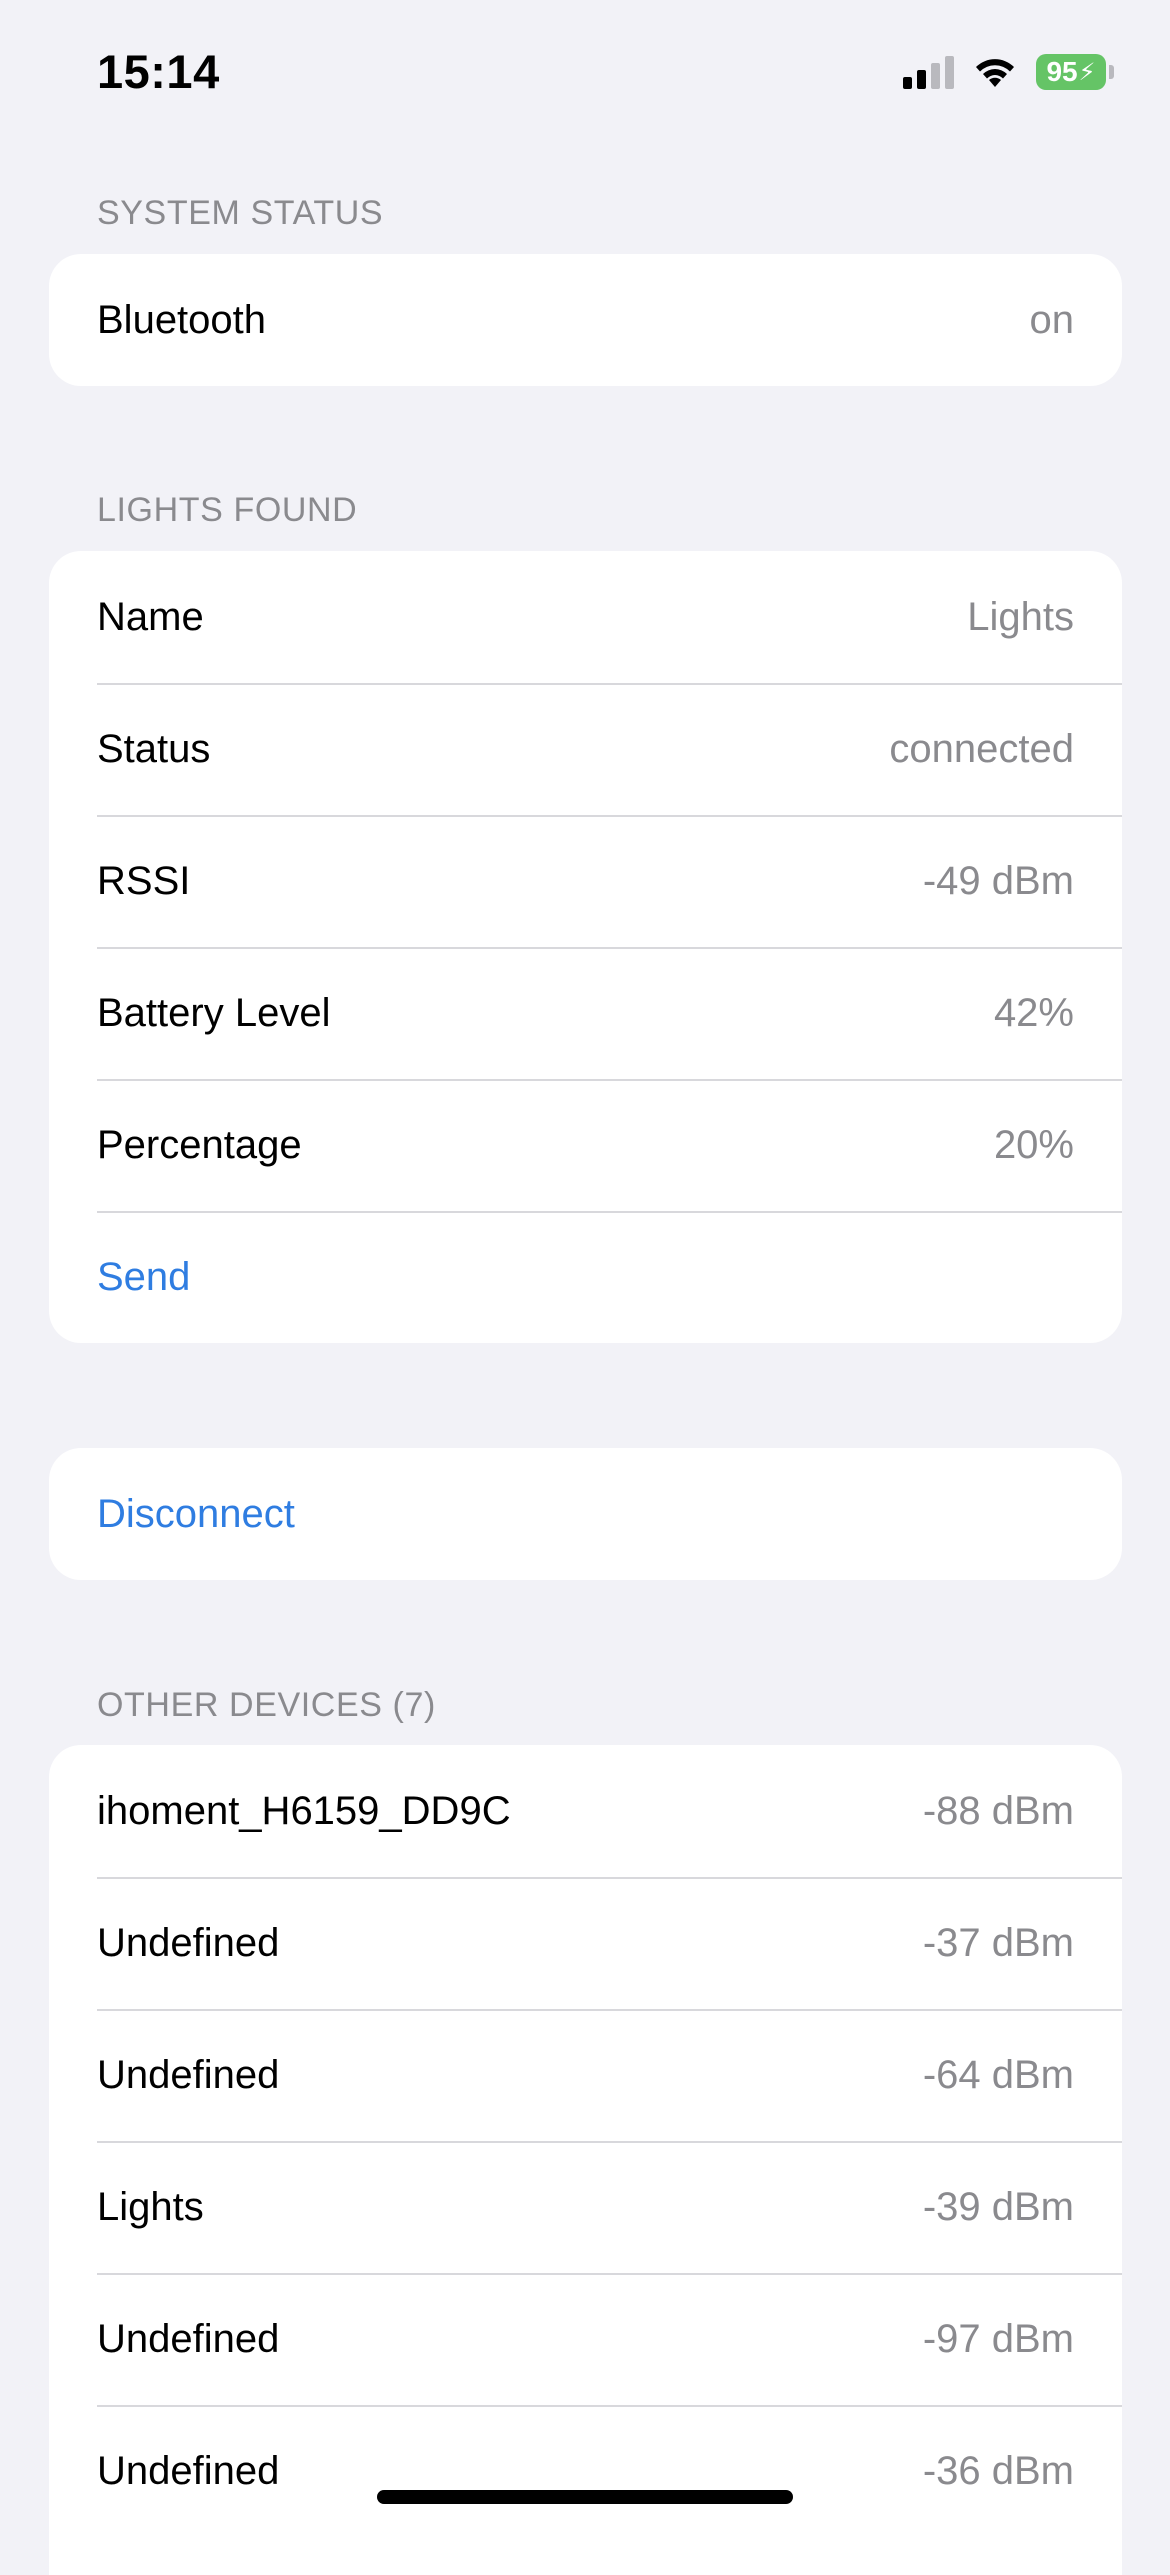 The width and height of the screenshot is (1170, 2575). Describe the element at coordinates (998, 2206) in the screenshot. I see `device-rssi: -39 dBm` at that location.